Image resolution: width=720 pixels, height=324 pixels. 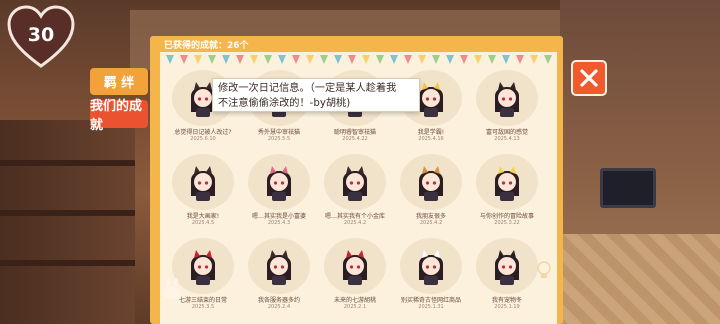 What do you see at coordinates (119, 116) in the screenshot?
I see `tab-achievements: 我们的成就` at bounding box center [119, 116].